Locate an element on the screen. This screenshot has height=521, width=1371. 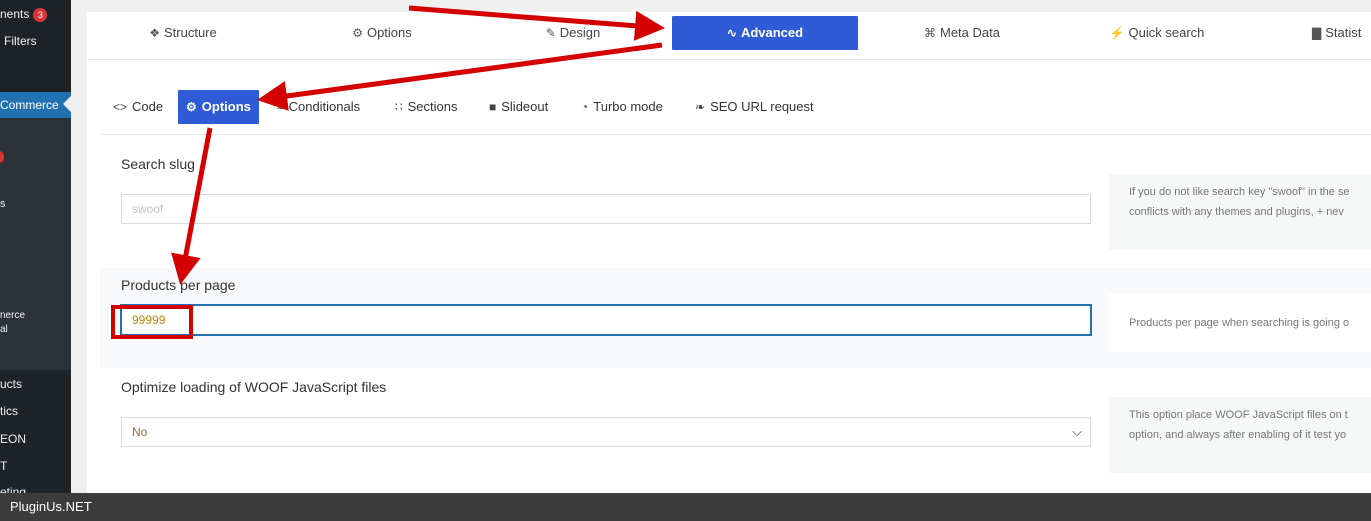
arrow-to-options-subtab is located at coordinates (460, 76).